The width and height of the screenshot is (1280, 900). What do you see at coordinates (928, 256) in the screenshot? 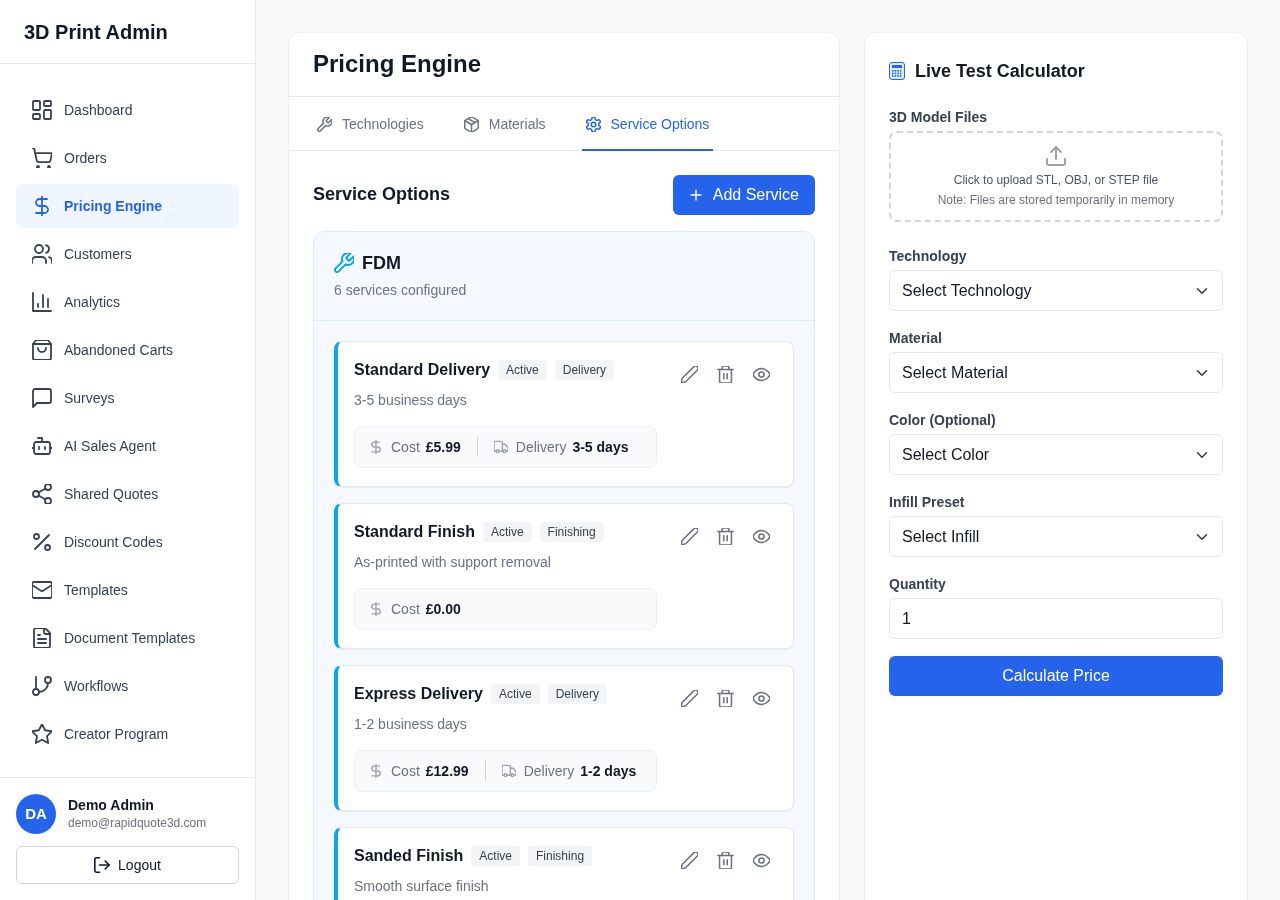
I see `field-label: Technology` at bounding box center [928, 256].